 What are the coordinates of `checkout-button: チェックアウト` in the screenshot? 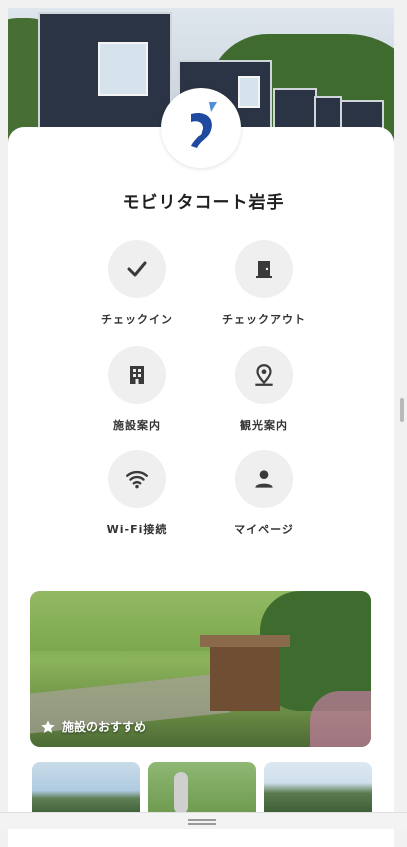 It's located at (264, 283).